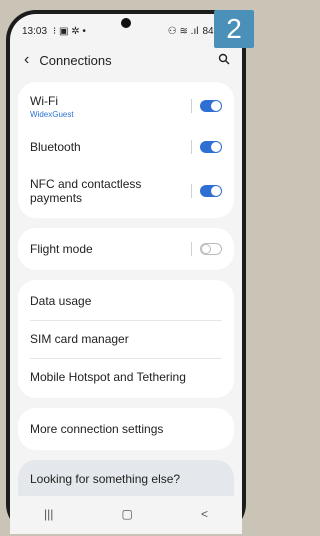  Describe the element at coordinates (108, 377) in the screenshot. I see `hotspot-label: Mobile Hotspot and Tethering` at that location.